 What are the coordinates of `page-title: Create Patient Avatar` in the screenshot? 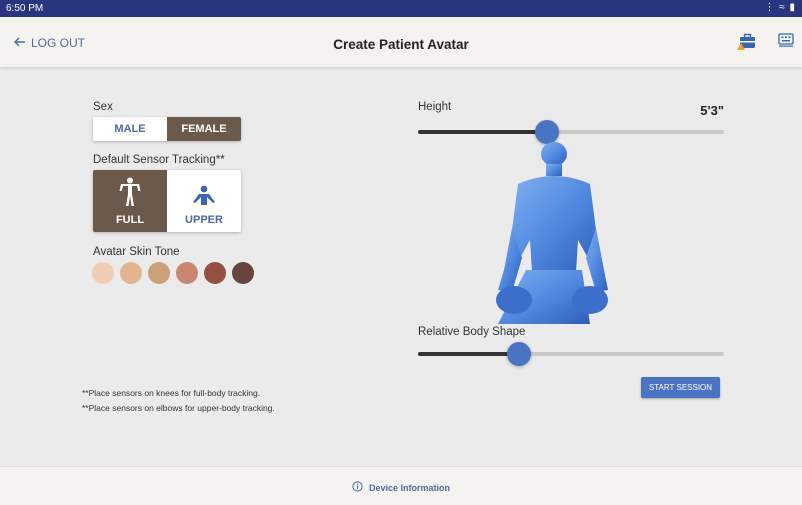 It's located at (401, 44).